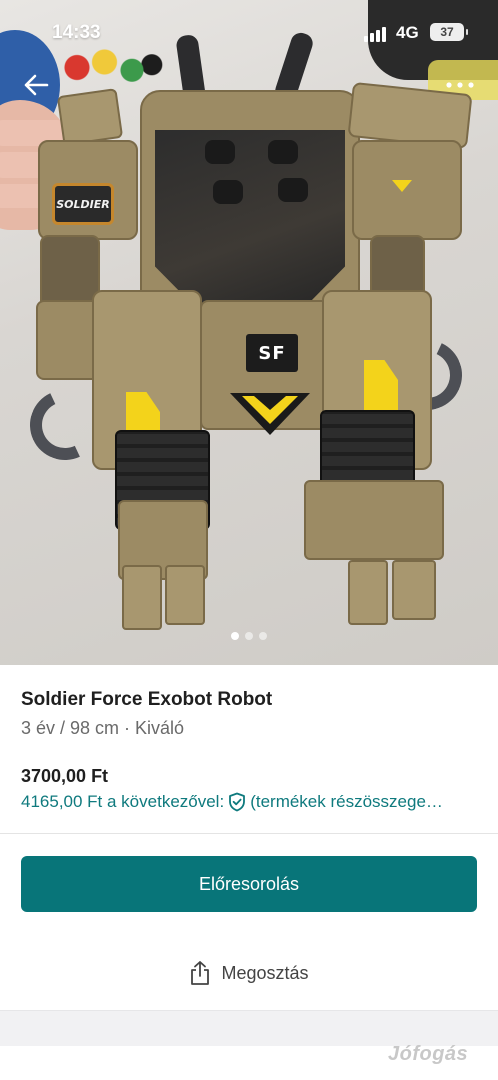 The image size is (498, 1080). What do you see at coordinates (250, 217) in the screenshot?
I see `robot-visor` at bounding box center [250, 217].